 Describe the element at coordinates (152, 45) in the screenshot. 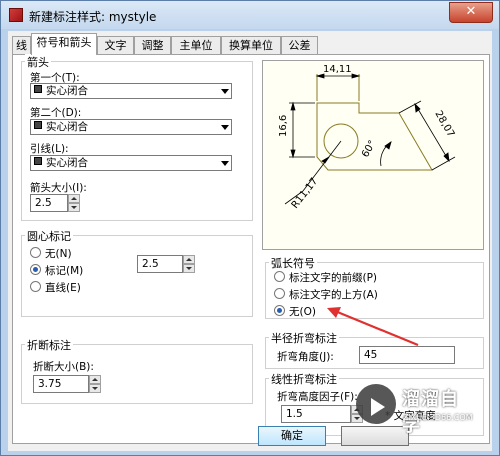

I see `tab-fit: 调整` at that location.